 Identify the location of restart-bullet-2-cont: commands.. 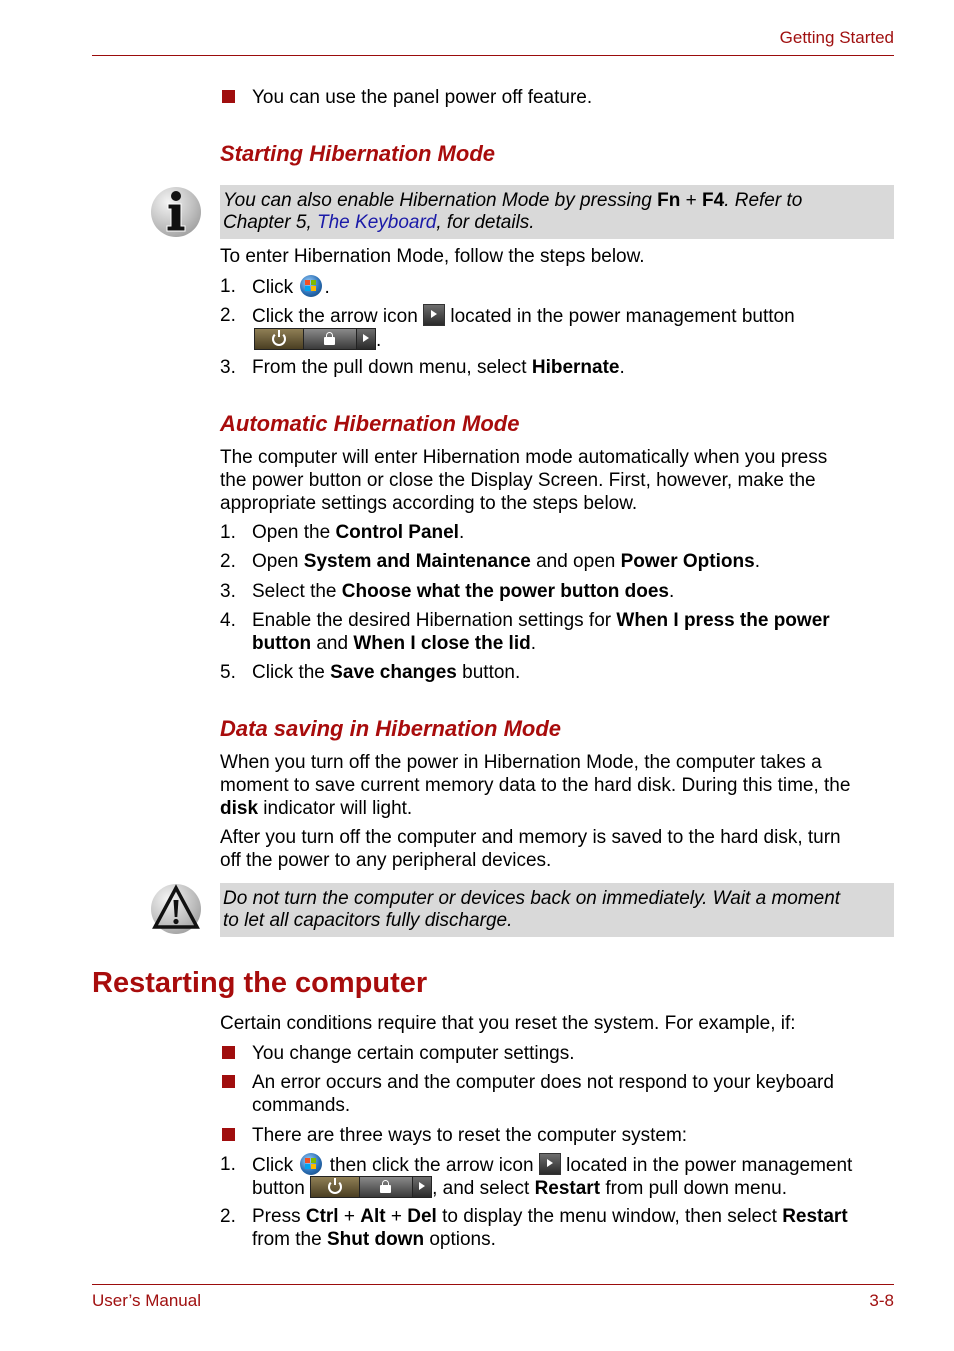
(301, 1105).